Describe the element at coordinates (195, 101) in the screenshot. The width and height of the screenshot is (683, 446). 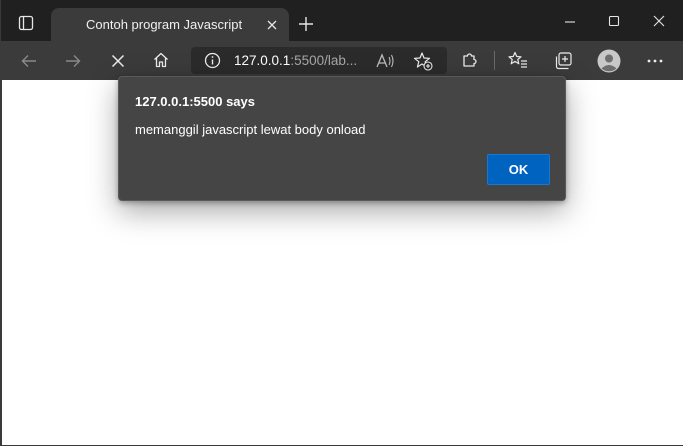
I see `dialog-title: 127.0.0.1:5500 says` at that location.